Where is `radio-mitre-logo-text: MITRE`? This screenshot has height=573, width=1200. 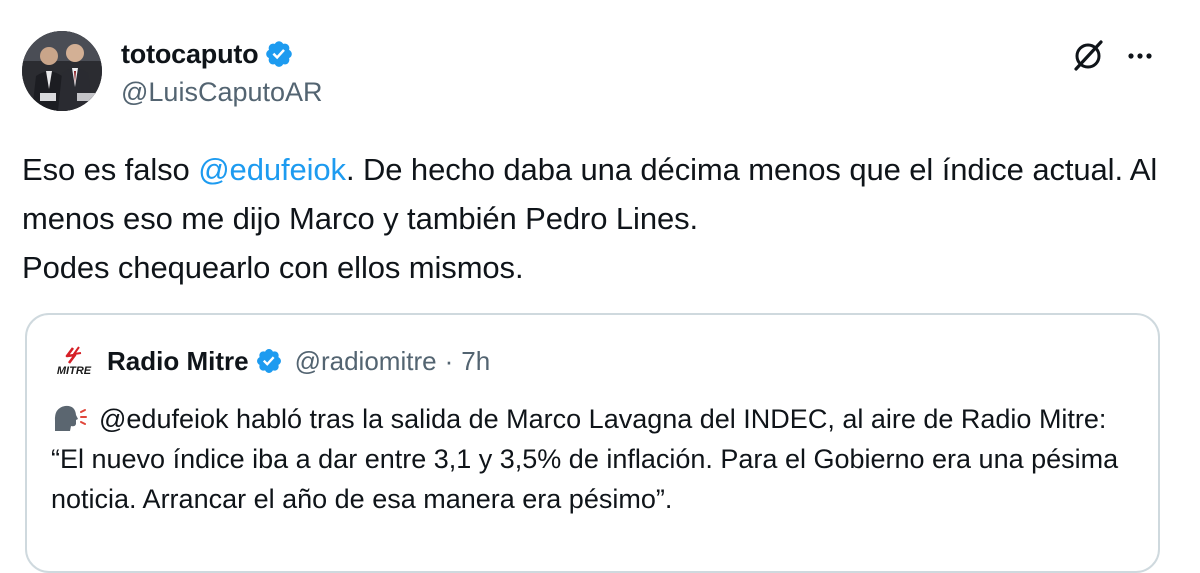
radio-mitre-logo-text: MITRE is located at coordinates (74, 371).